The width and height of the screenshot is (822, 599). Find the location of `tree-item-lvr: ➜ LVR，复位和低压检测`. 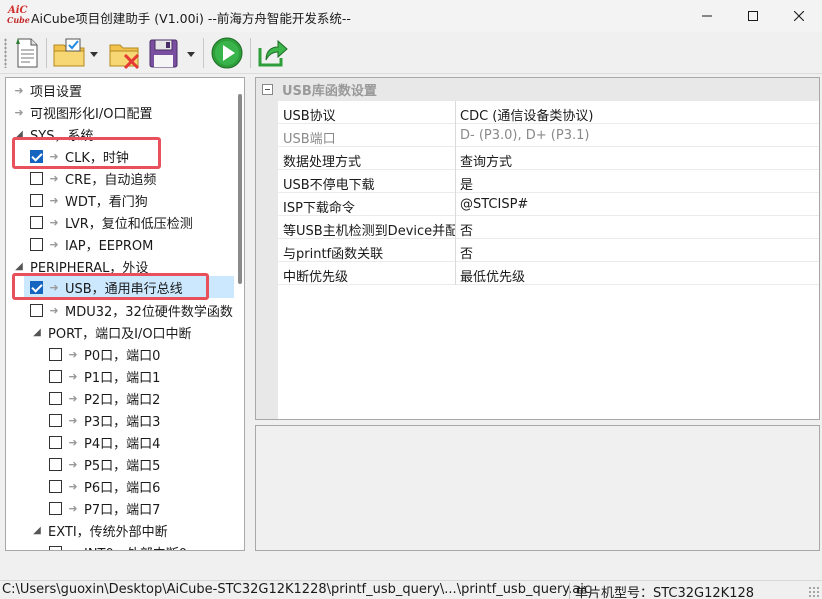

tree-item-lvr: ➜ LVR，复位和低压检测 is located at coordinates (111, 222).